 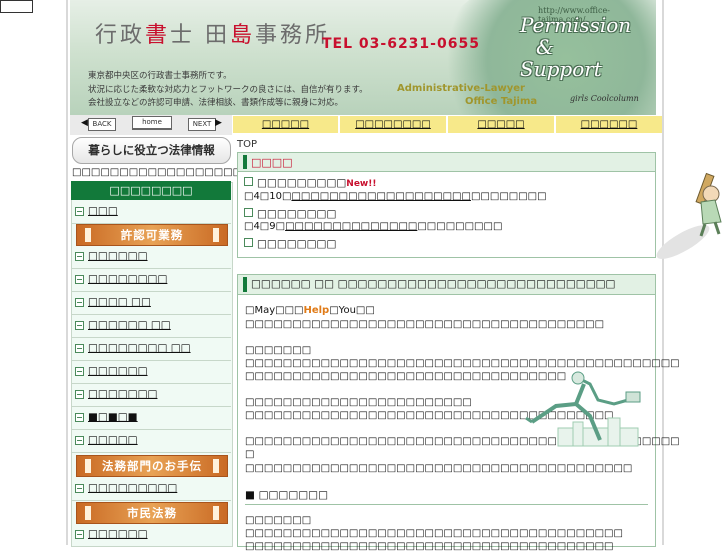 I want to click on sidebar-item: ■□■□■, so click(x=151, y=418).